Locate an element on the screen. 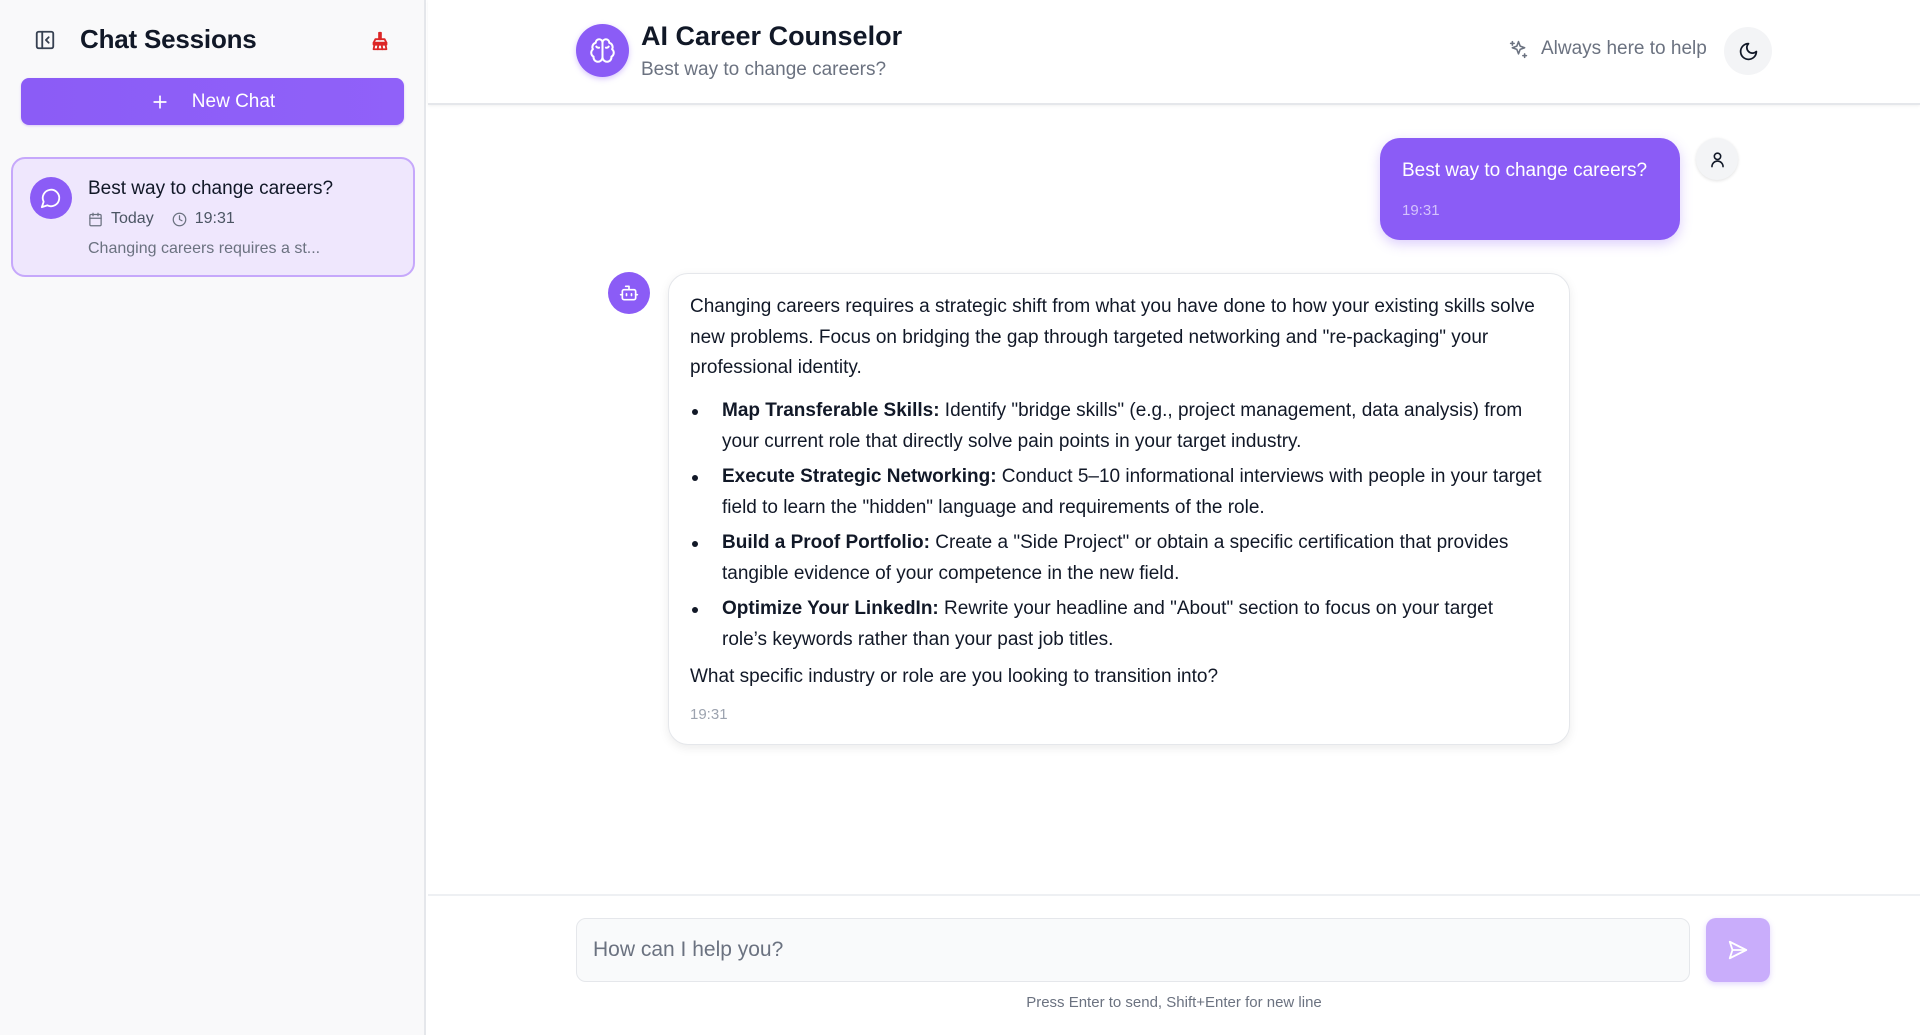 This screenshot has height=1035, width=1920. panel-left-close-icon is located at coordinates (45, 40).